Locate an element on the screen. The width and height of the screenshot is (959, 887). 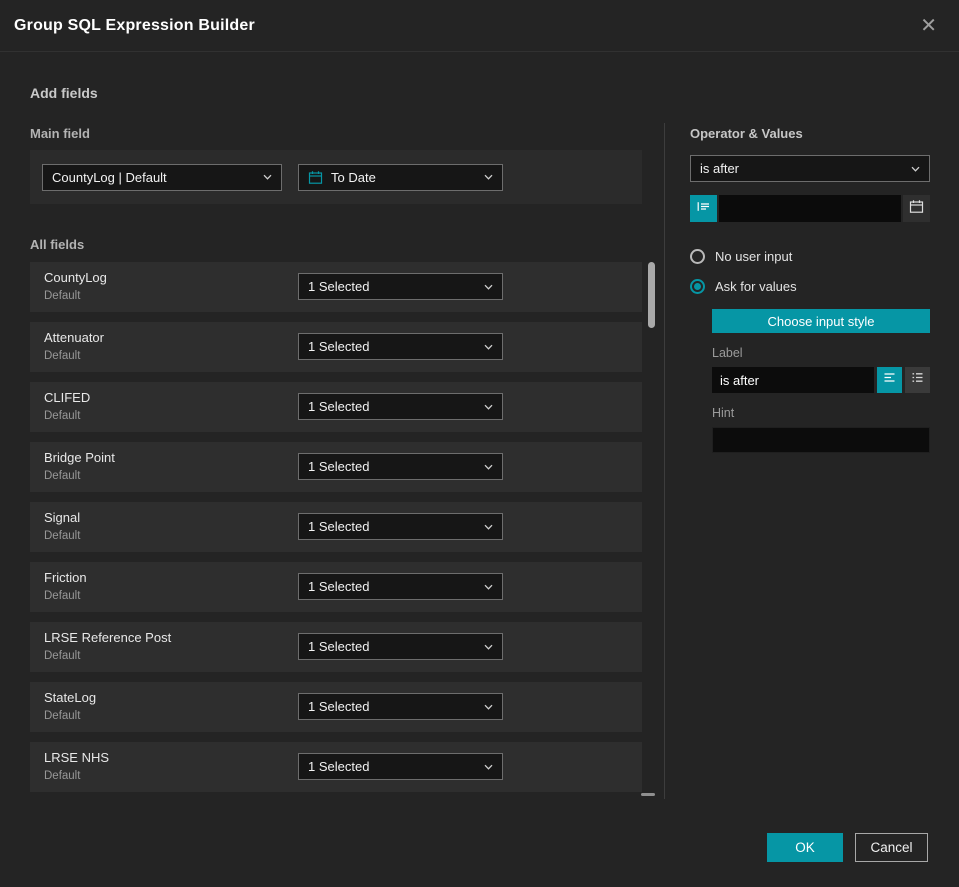
operator-dropdown-value: is after is located at coordinates (720, 168).